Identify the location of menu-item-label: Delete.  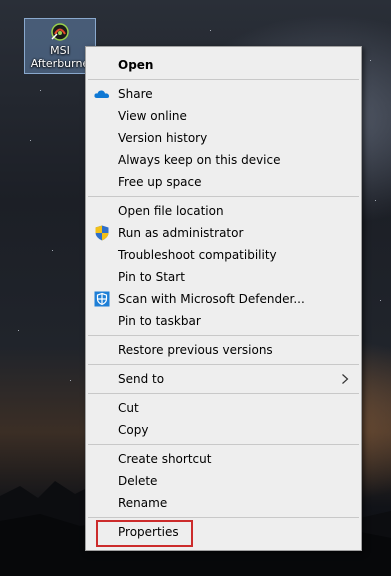
(138, 481).